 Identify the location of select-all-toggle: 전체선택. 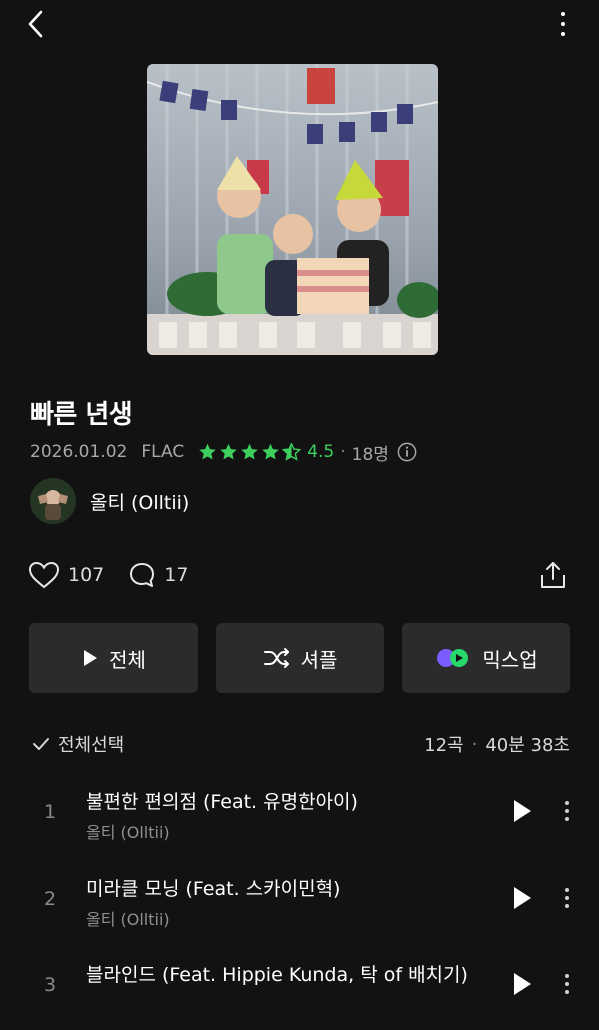
(78, 744).